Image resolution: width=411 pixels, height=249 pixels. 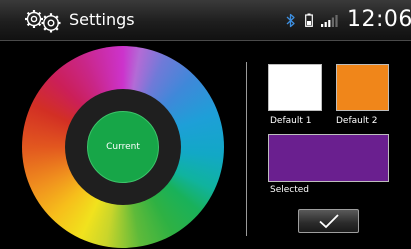 What do you see at coordinates (329, 21) in the screenshot?
I see `signal-icon` at bounding box center [329, 21].